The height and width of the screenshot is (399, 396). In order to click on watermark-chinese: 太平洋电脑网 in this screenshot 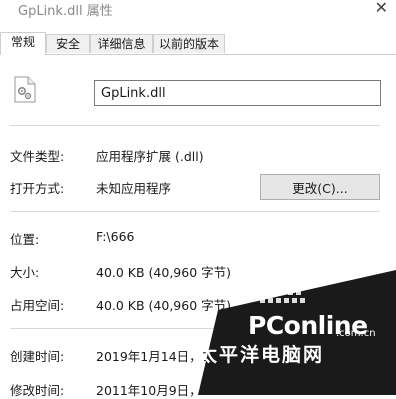, I will do `click(261, 355)`.